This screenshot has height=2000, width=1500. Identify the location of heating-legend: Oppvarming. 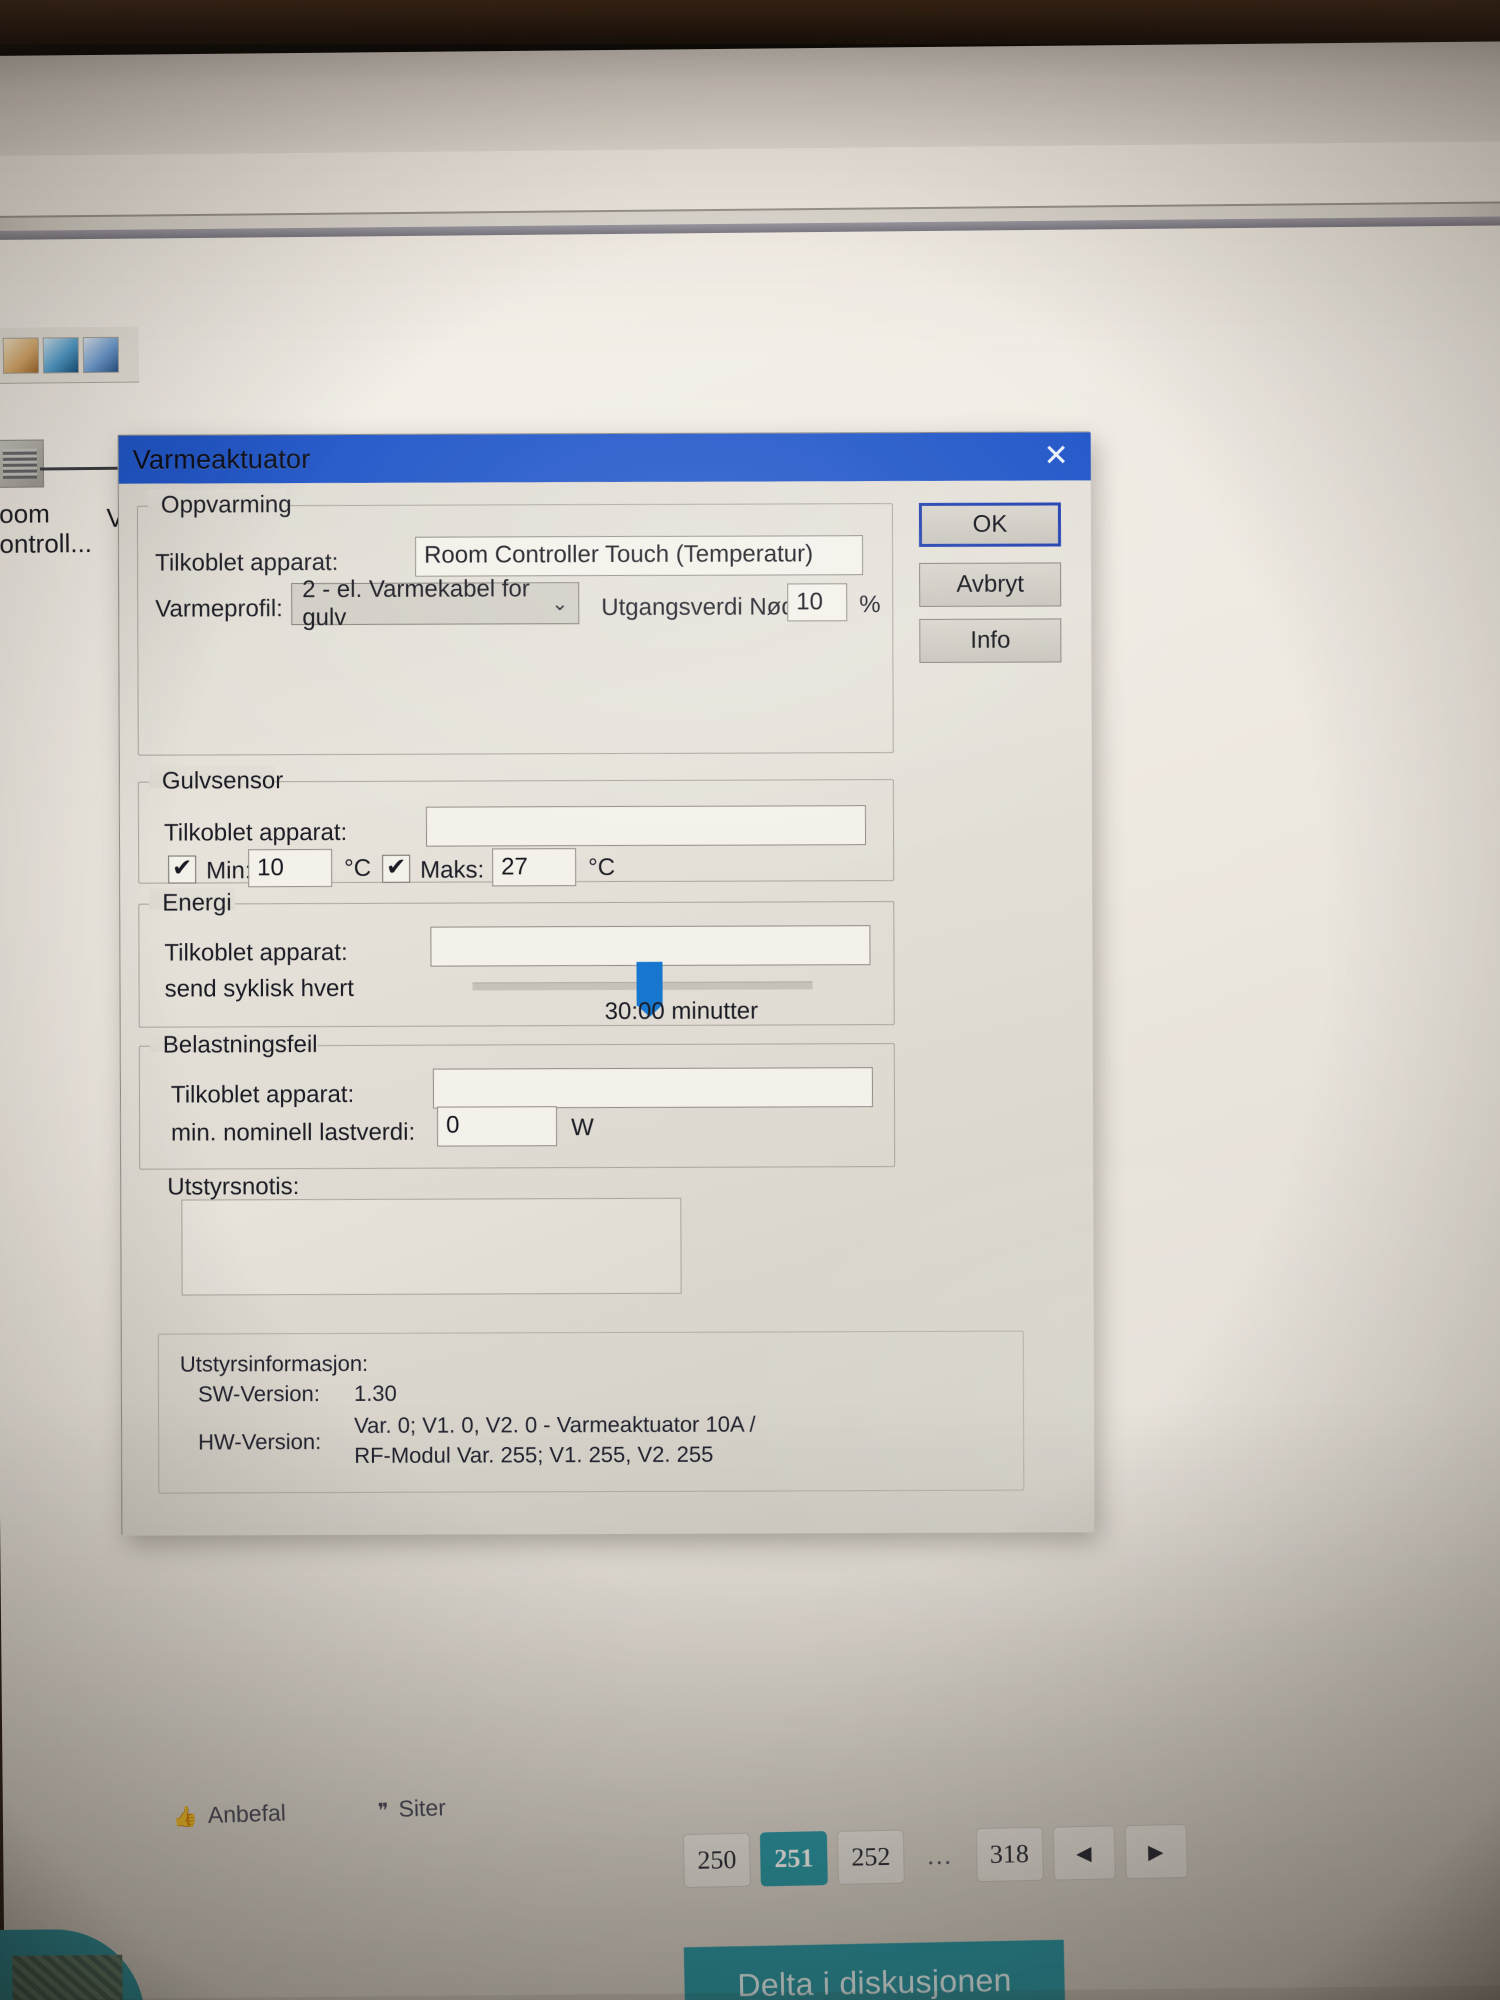
(226, 505).